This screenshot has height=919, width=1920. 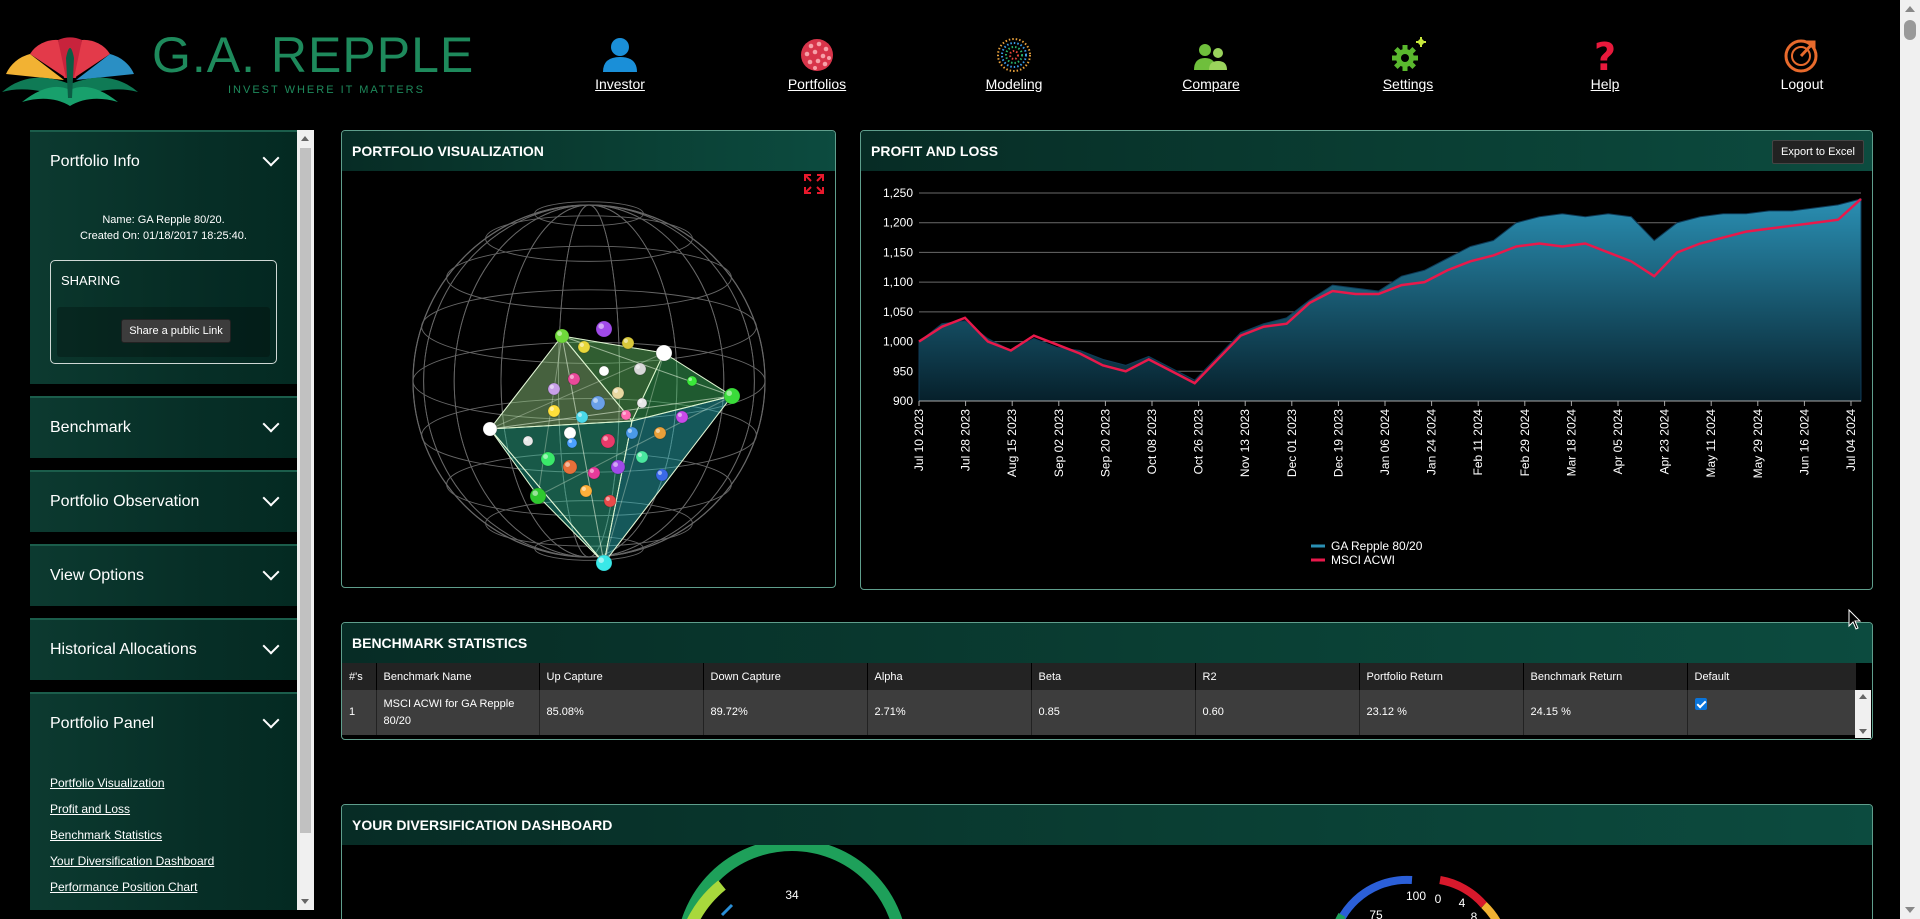 What do you see at coordinates (163, 650) in the screenshot?
I see `accordion-header-historical-allocations: Historical Allocations` at bounding box center [163, 650].